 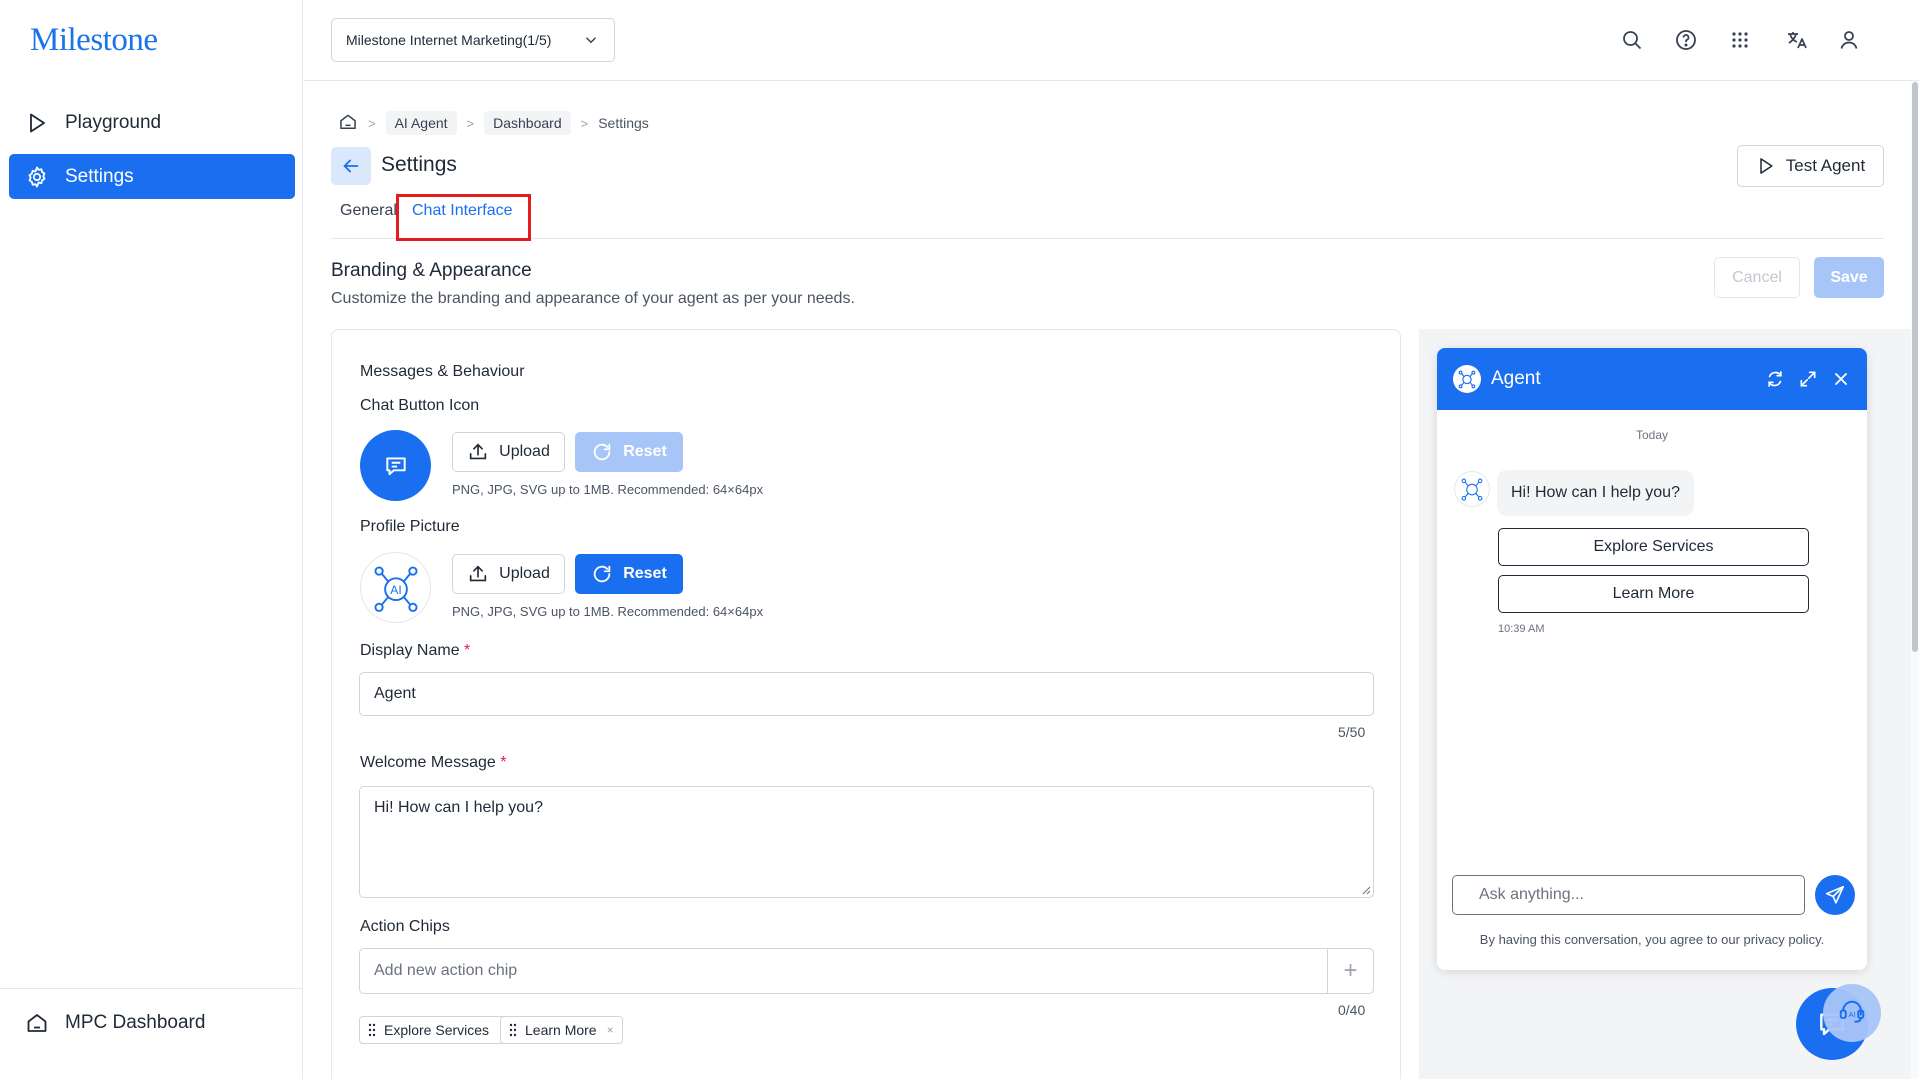 What do you see at coordinates (135, 1022) in the screenshot?
I see `sidebar-item-label: MPC Dashboard` at bounding box center [135, 1022].